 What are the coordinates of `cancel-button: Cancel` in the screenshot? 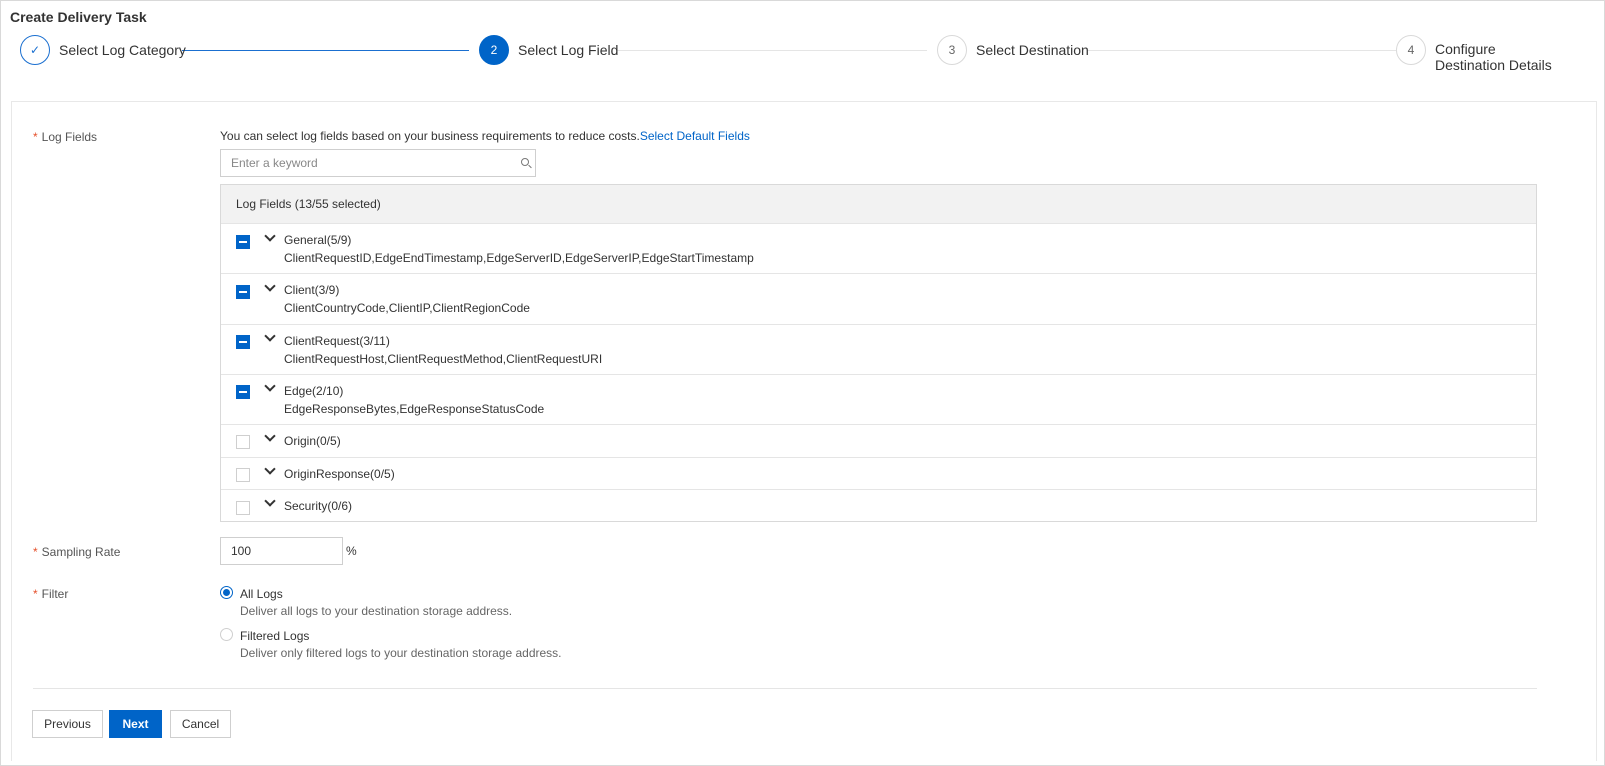 It's located at (200, 724).